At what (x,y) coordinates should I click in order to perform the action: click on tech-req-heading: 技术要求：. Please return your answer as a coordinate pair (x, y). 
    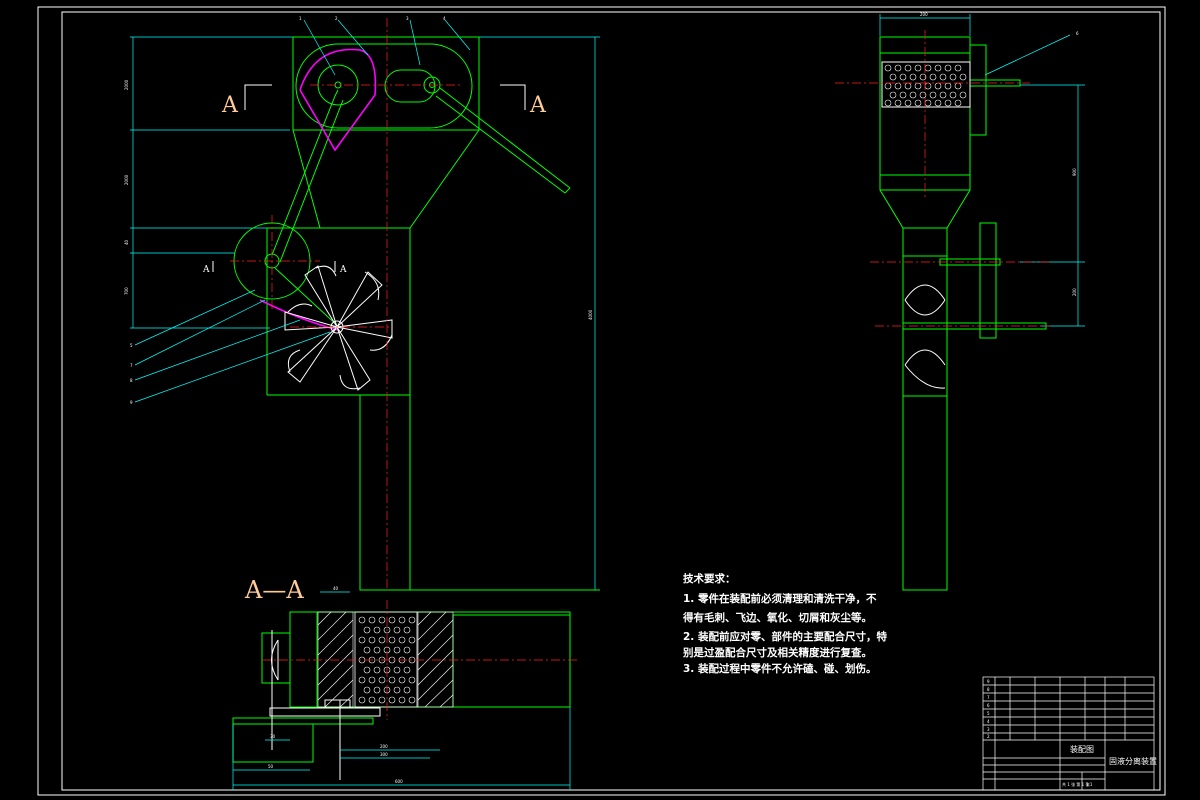
    Looking at the image, I should click on (709, 578).